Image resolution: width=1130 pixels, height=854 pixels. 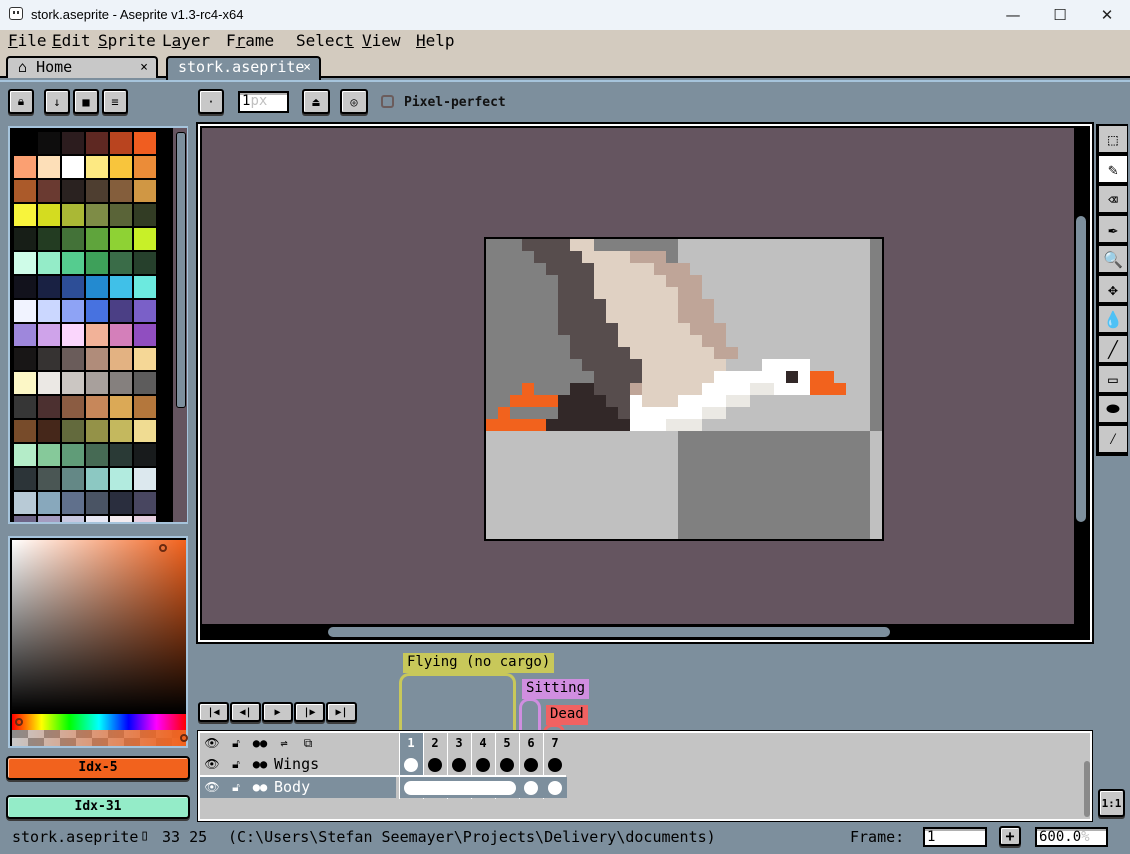 What do you see at coordinates (250, 40) in the screenshot?
I see `menu-frame: Frame` at bounding box center [250, 40].